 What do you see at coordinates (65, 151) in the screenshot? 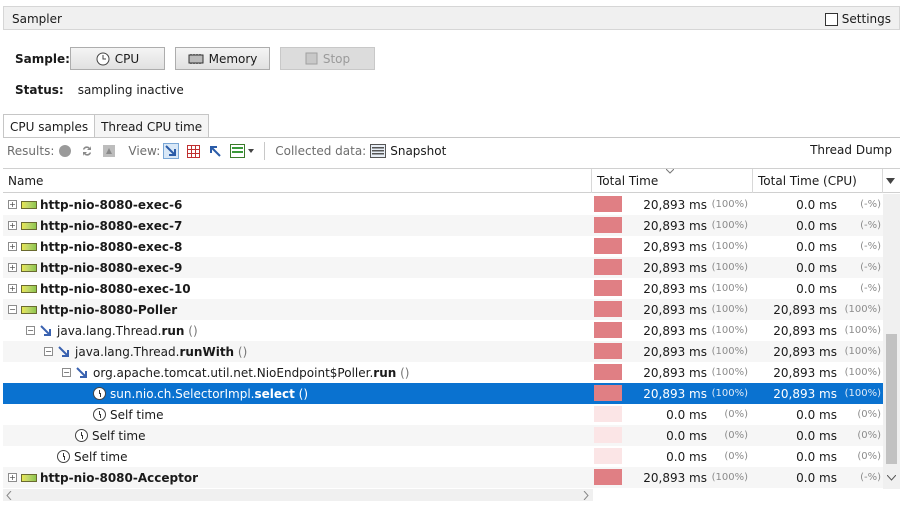
I see `gc-icon` at bounding box center [65, 151].